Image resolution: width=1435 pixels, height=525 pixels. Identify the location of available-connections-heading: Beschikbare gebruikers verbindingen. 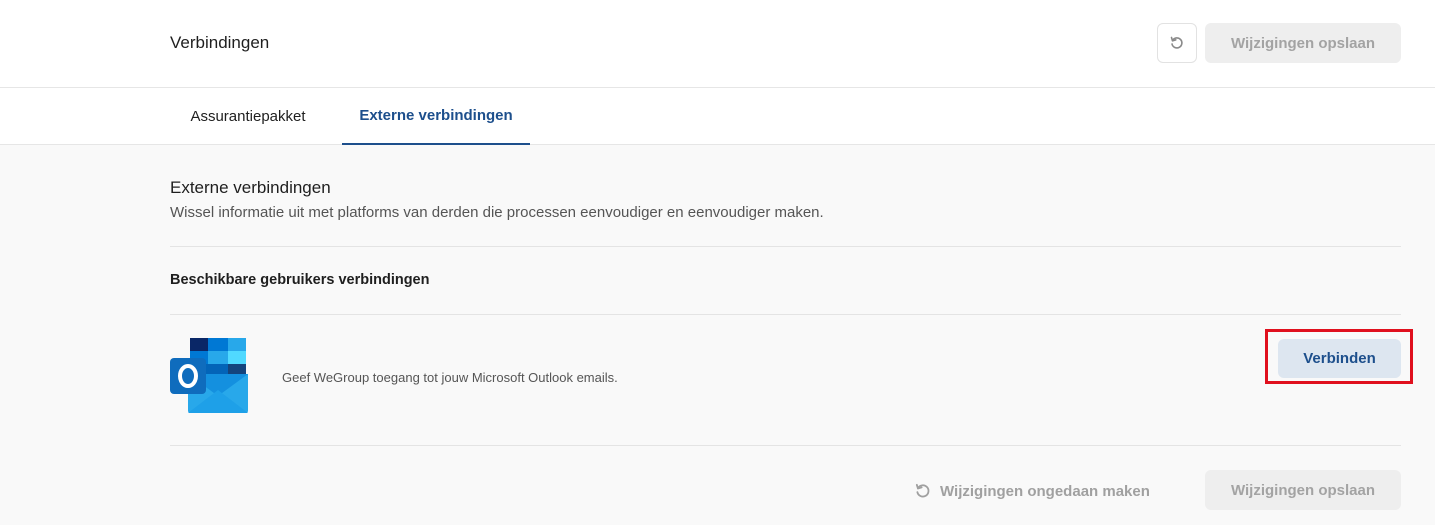
(300, 280).